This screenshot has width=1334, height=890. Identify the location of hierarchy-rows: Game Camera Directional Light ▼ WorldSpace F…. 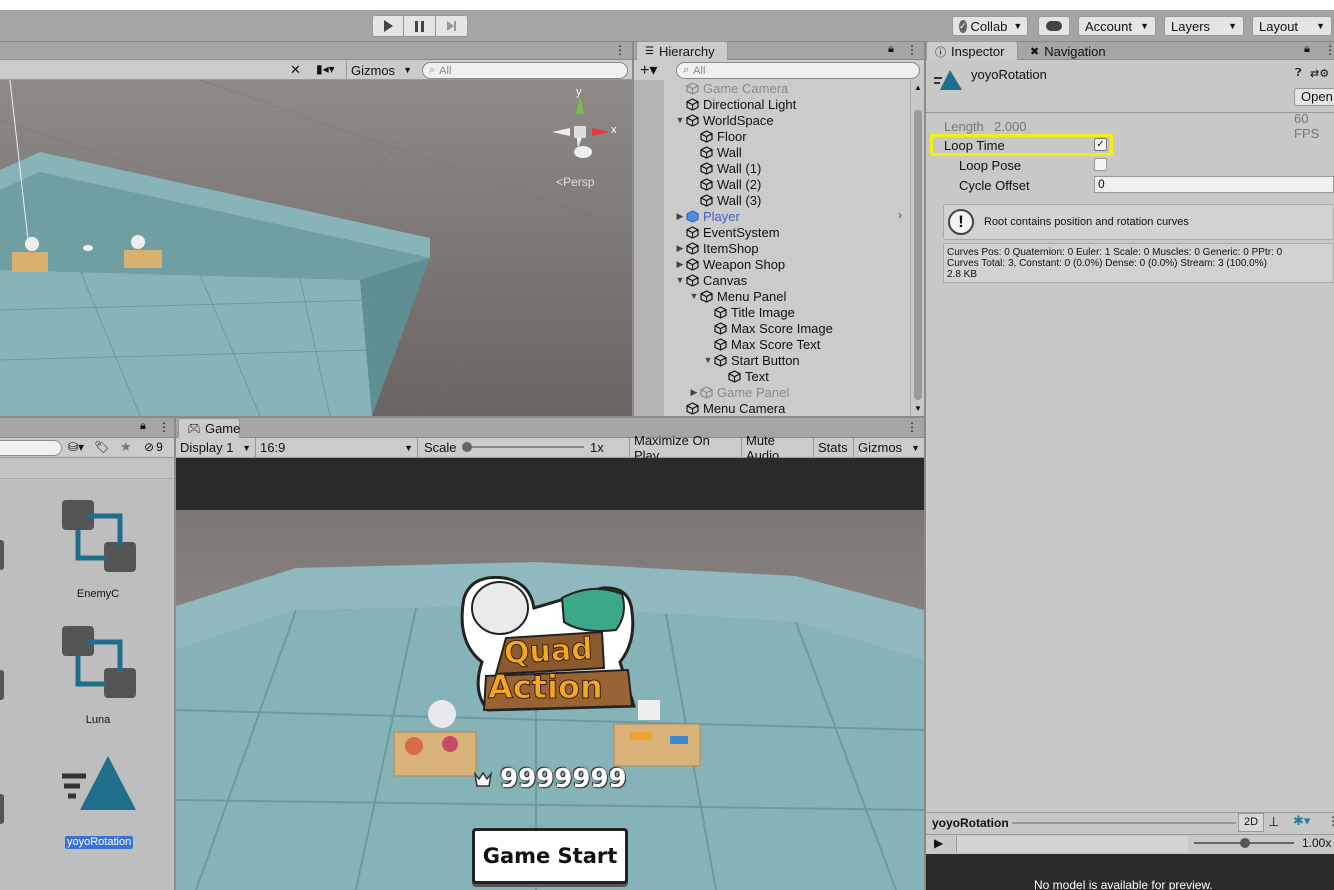
(787, 248).